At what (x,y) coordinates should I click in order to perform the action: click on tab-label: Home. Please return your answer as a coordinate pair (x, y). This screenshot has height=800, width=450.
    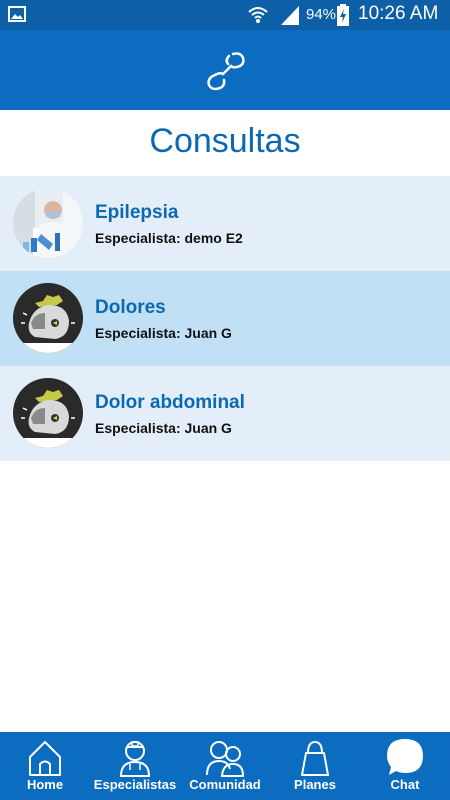
    Looking at the image, I should click on (45, 784).